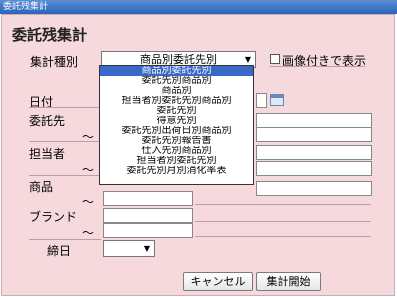 Image resolution: width=397 pixels, height=297 pixels. I want to click on product-label: 商品, so click(41, 187).